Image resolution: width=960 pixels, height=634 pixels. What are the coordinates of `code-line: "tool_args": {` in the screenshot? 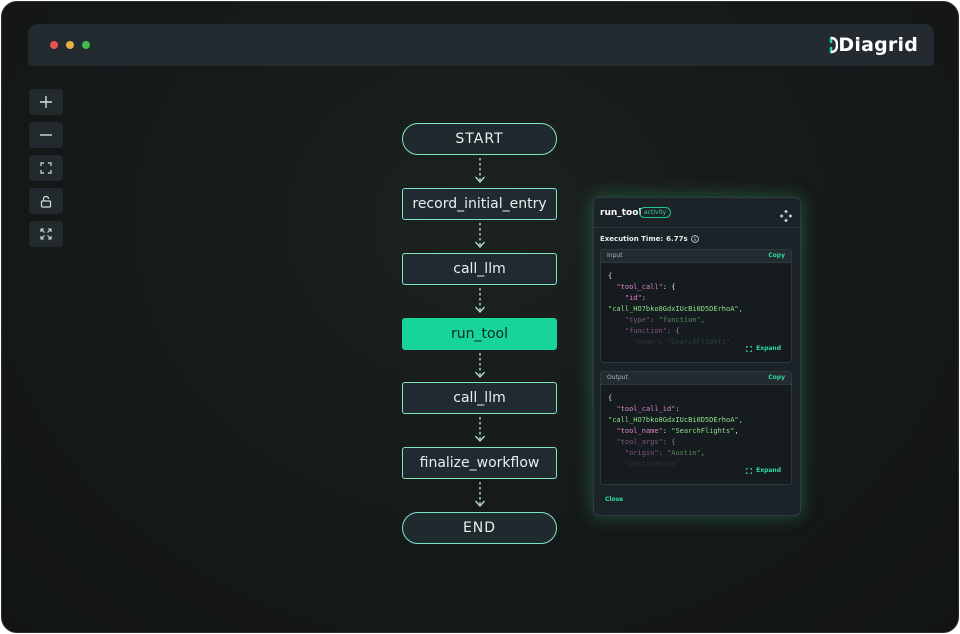 It's located at (646, 442).